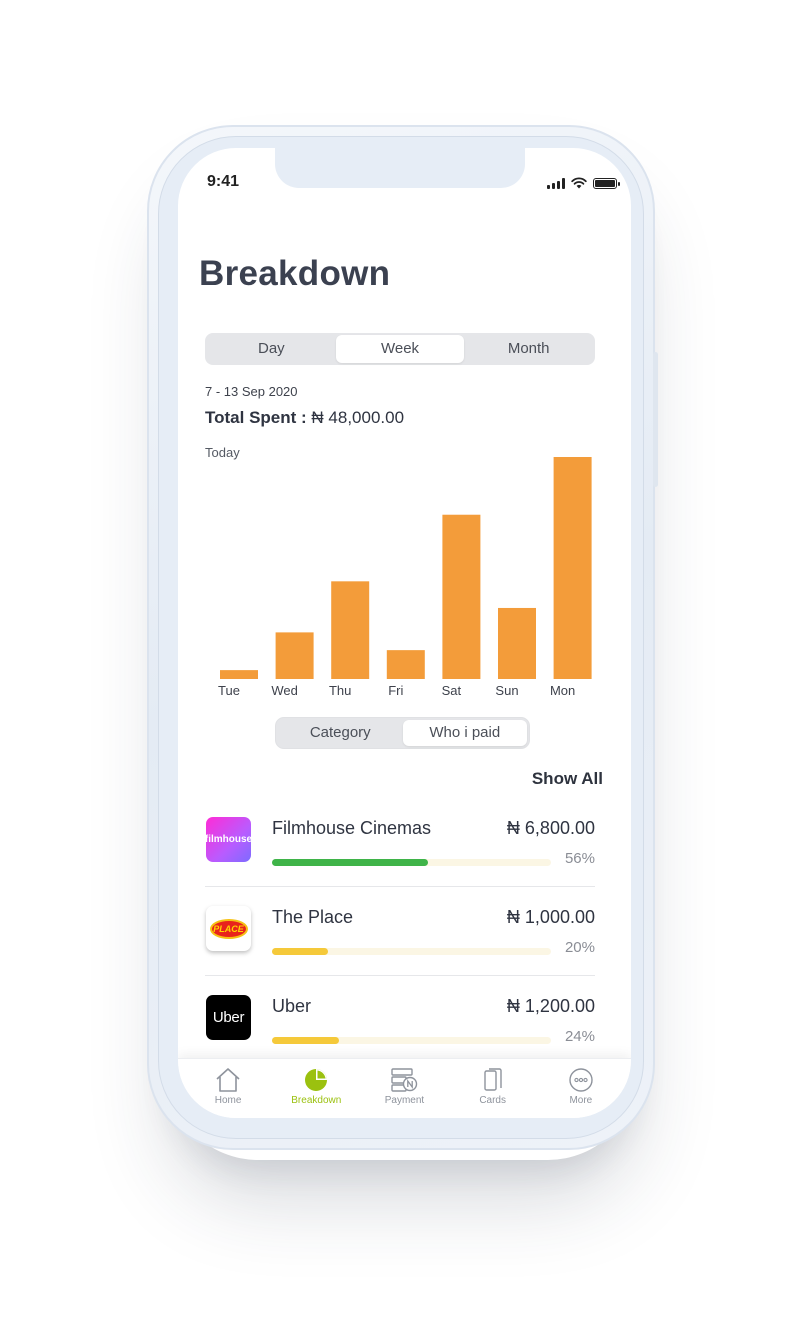 This screenshot has height=1318, width=800. What do you see at coordinates (352, 828) in the screenshot?
I see `merchant-name: Filmhouse Cinemas` at bounding box center [352, 828].